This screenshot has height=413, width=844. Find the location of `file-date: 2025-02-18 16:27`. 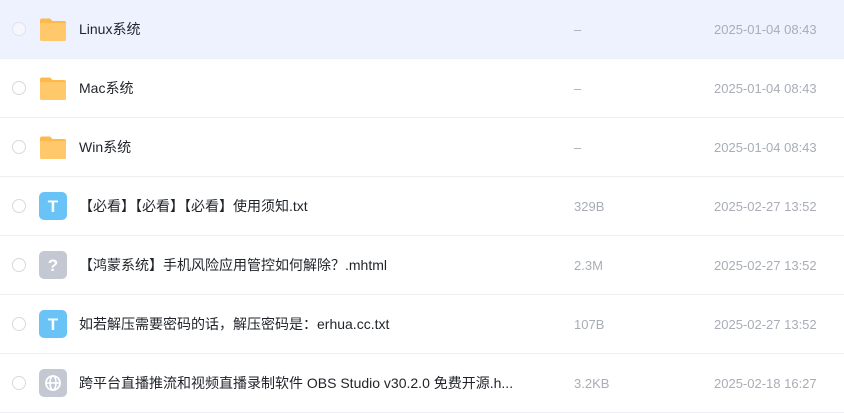

file-date: 2025-02-18 16:27 is located at coordinates (765, 383).